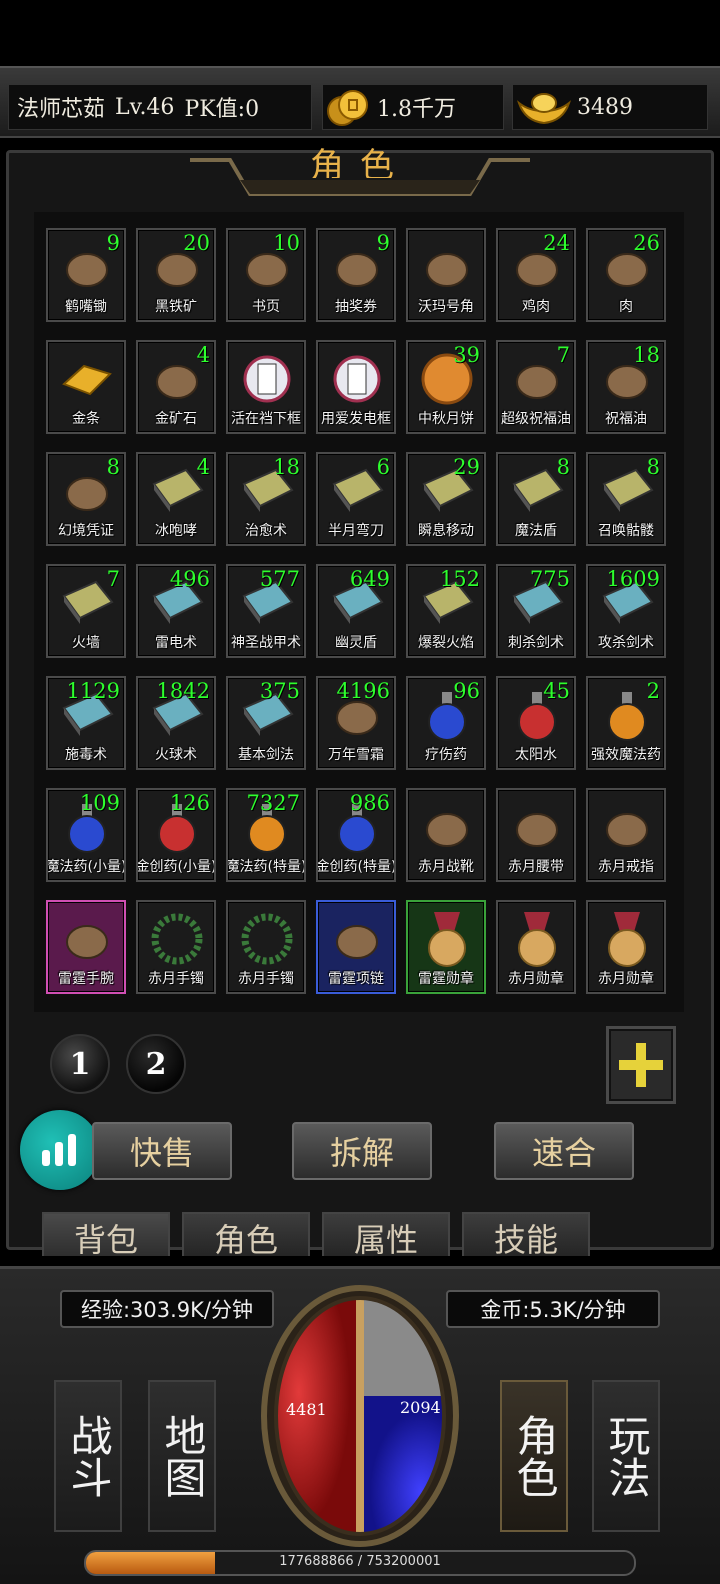 This screenshot has height=1584, width=720. Describe the element at coordinates (196, 243) in the screenshot. I see `item-count: 20` at that location.